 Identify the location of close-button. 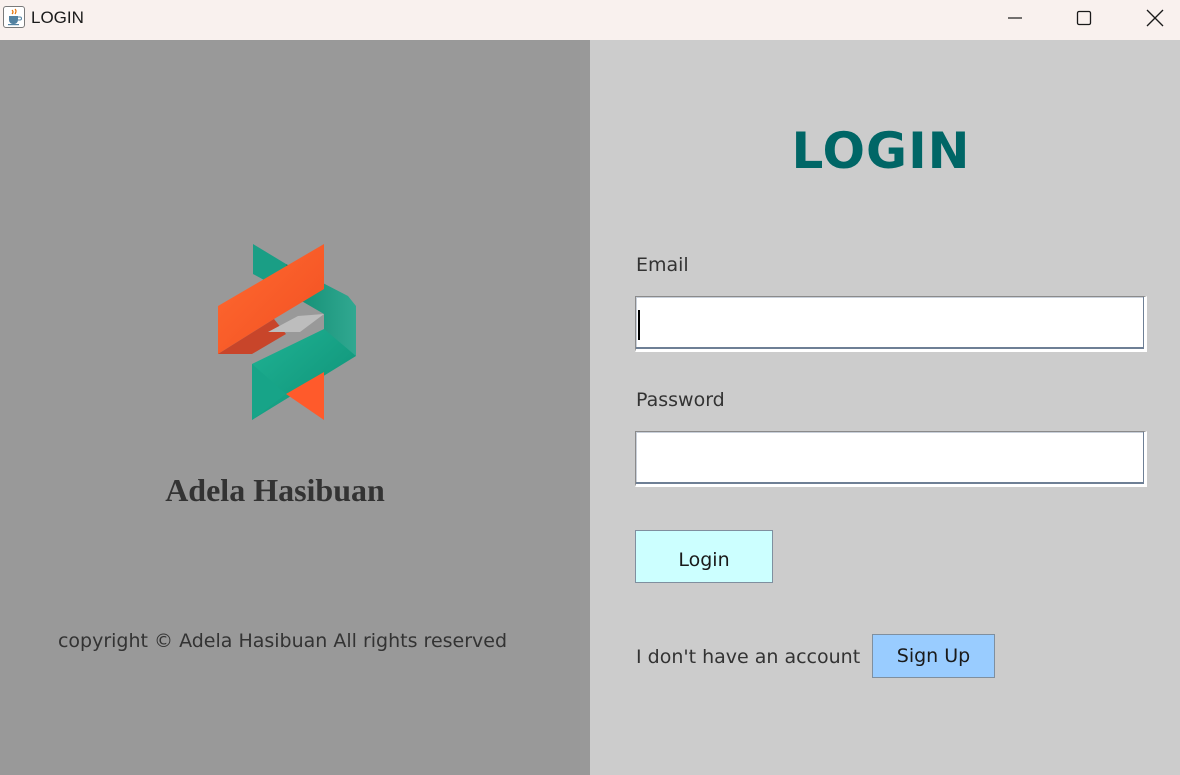
(1150, 18).